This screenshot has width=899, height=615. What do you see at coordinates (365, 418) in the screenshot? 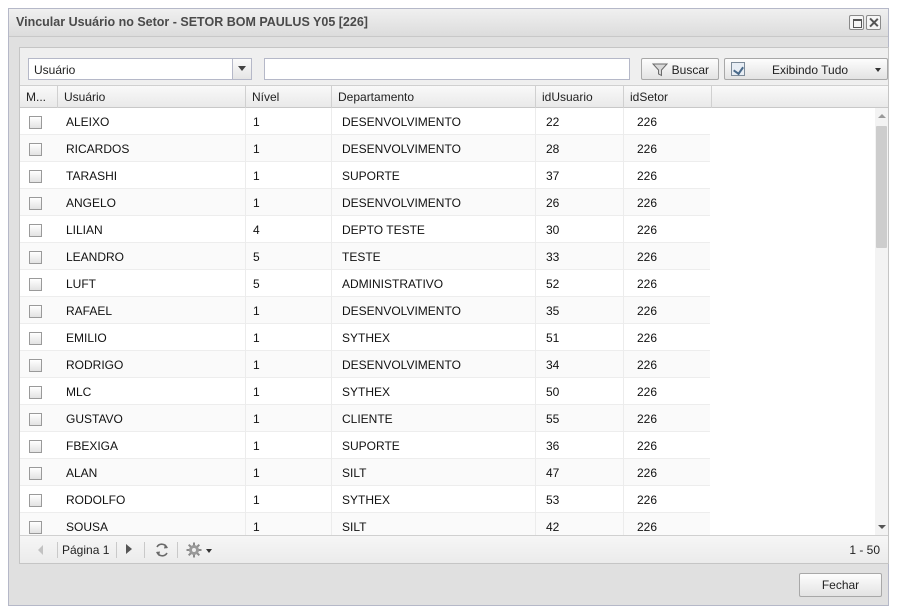
I see `table-row: GUSTAVO 1 CLIENTE 55 226` at bounding box center [365, 418].